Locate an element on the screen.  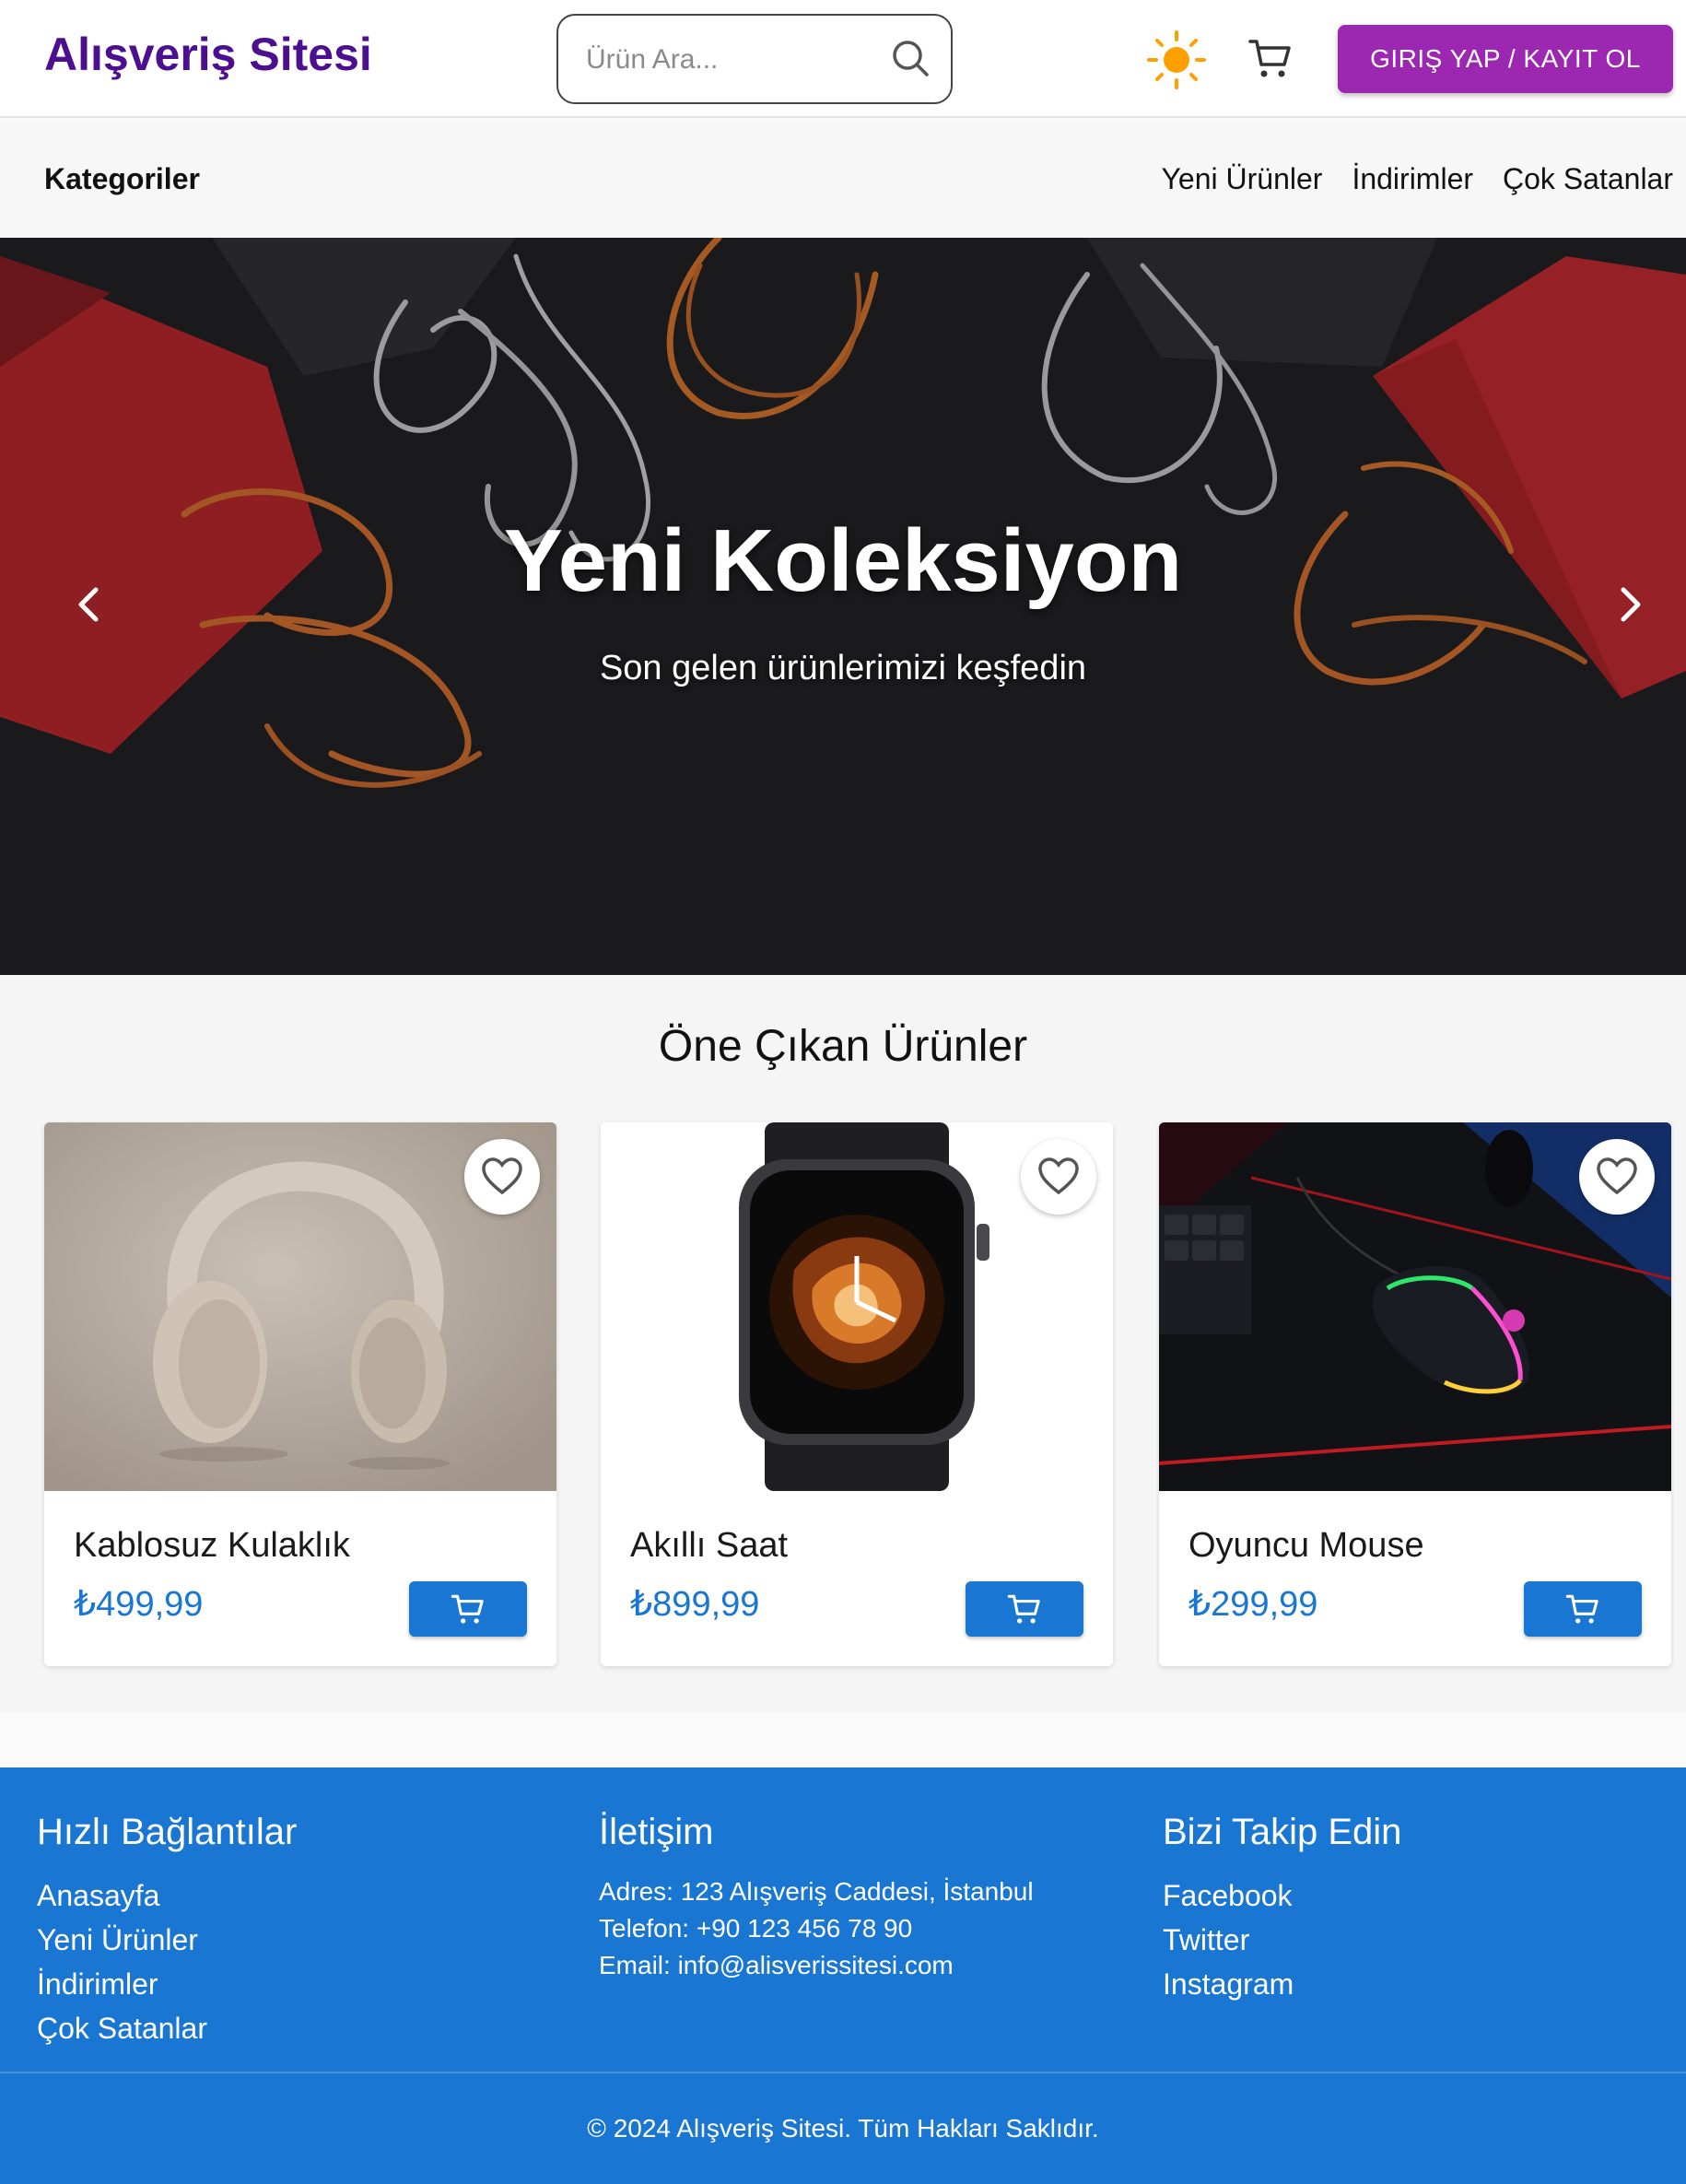
footer-quick-links-heading: Hızlı Bağlantılar is located at coordinates (167, 1832).